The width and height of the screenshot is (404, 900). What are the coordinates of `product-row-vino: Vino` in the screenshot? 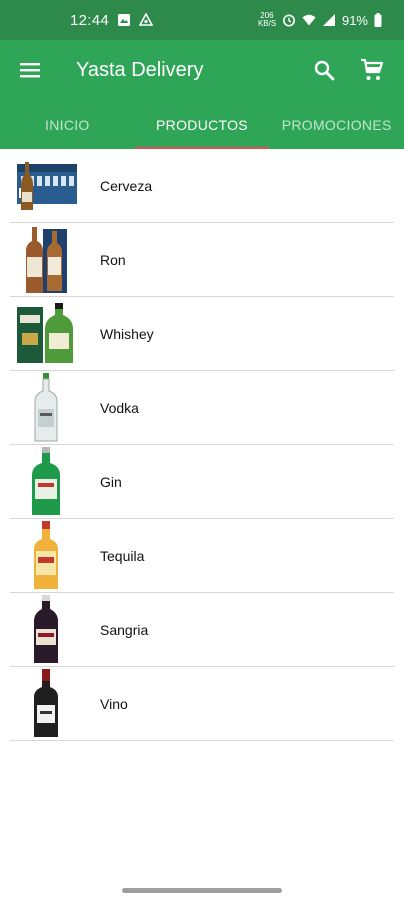 It's located at (202, 704).